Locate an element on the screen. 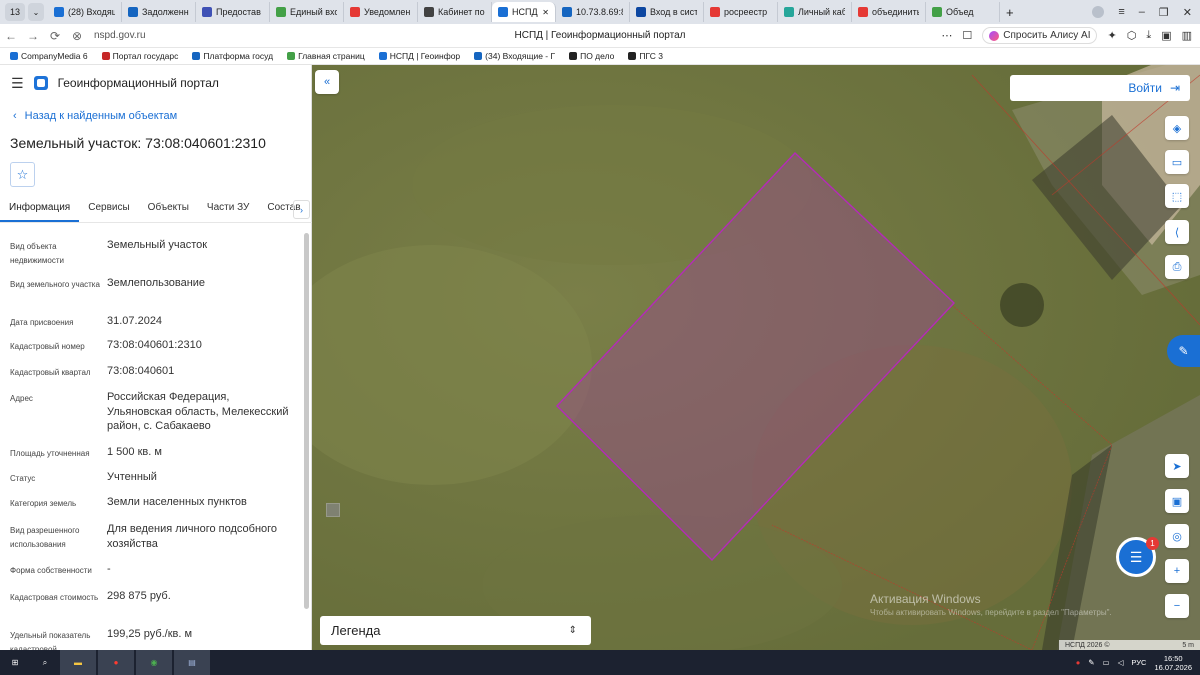 This screenshot has width=1200, height=675. minimap-button: ▣ is located at coordinates (1177, 501).